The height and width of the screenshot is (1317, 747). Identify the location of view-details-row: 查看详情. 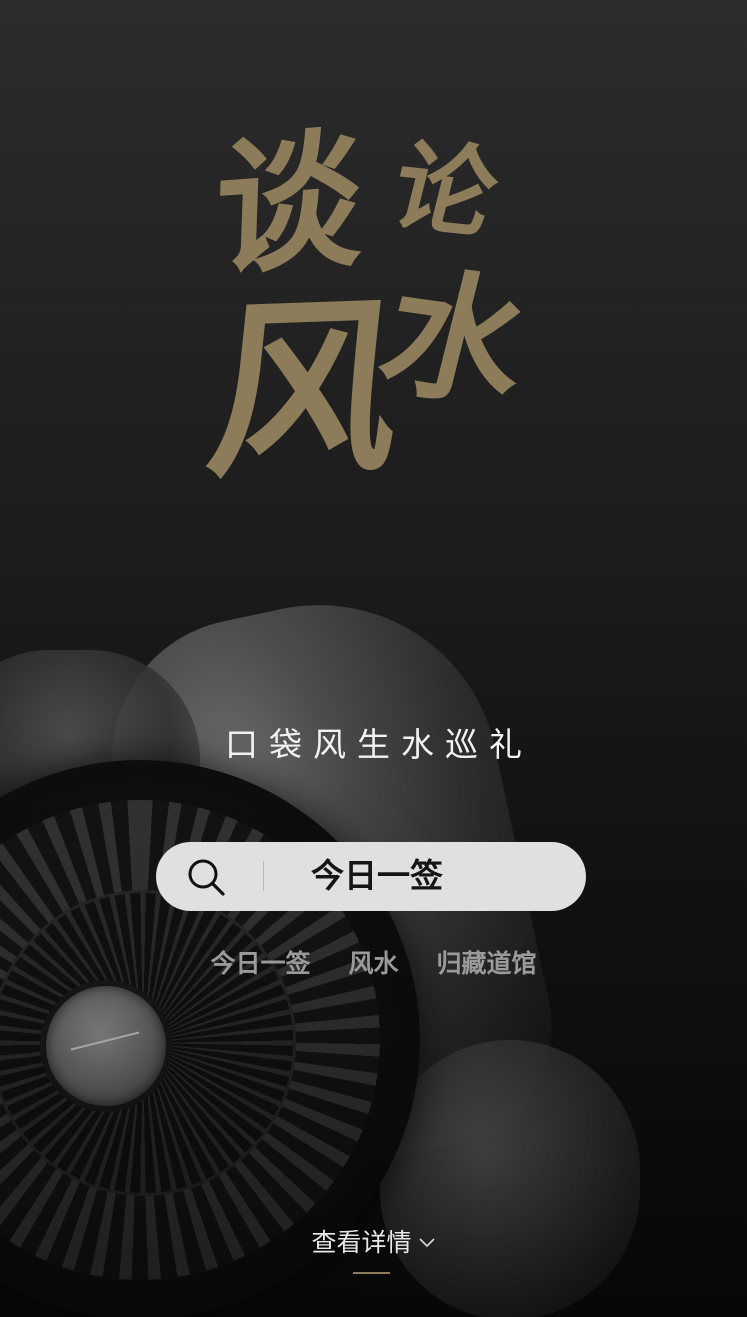
(373, 1243).